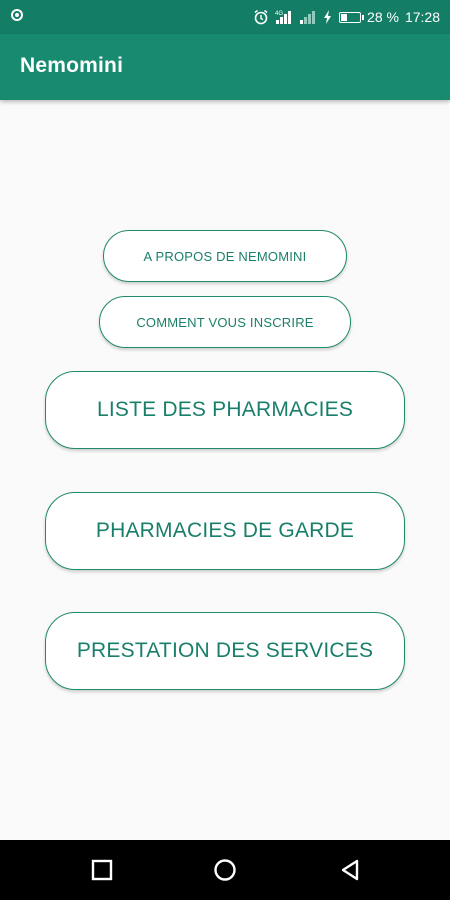  What do you see at coordinates (328, 17) in the screenshot?
I see `charging-icon` at bounding box center [328, 17].